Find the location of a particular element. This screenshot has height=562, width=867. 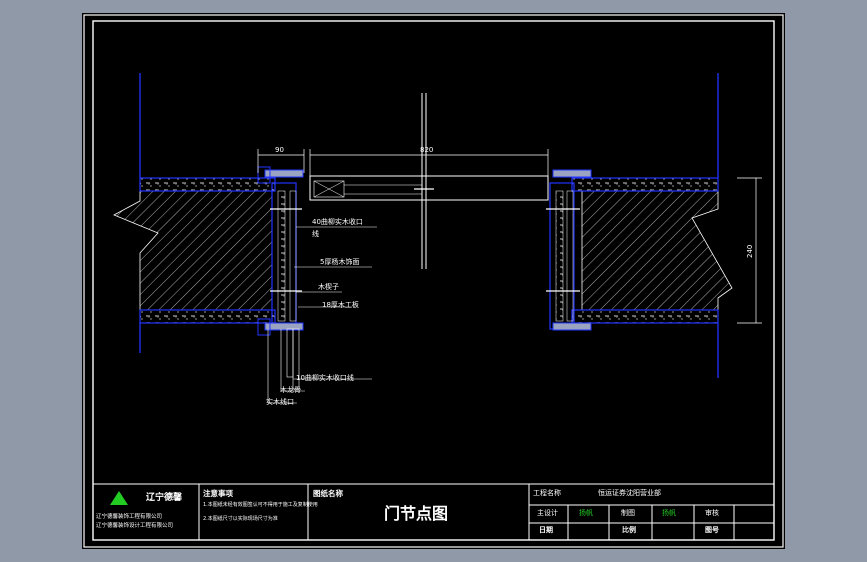

left-plaster-top is located at coordinates (207, 184).